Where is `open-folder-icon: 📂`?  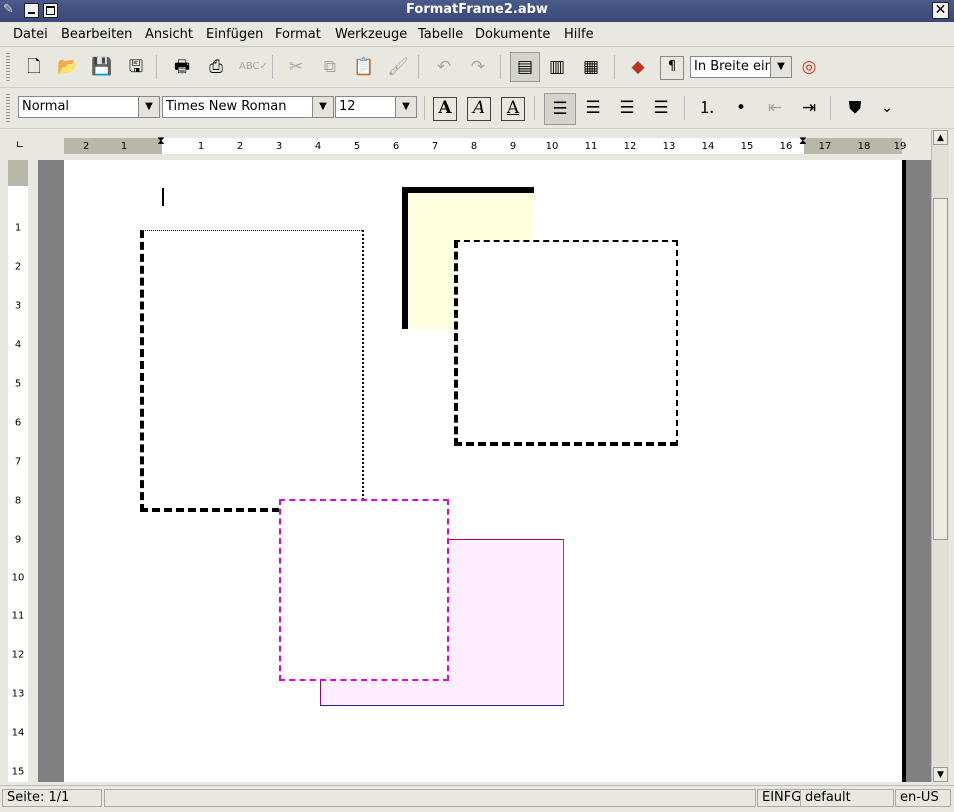 open-folder-icon: 📂 is located at coordinates (68, 67).